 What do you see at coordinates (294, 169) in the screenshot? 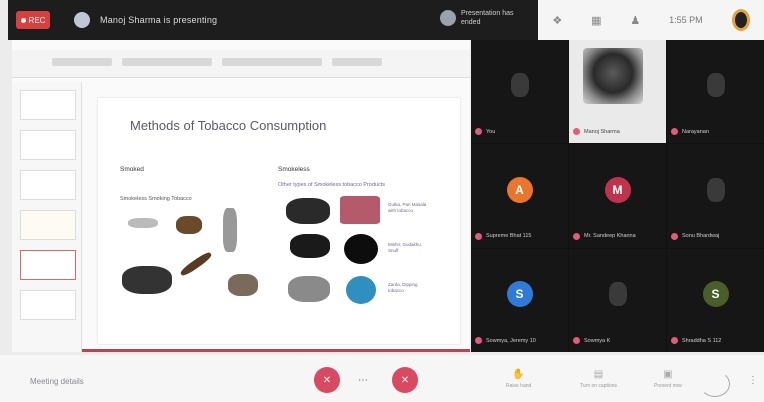
I see `smokeless-heading: Smokeless` at bounding box center [294, 169].